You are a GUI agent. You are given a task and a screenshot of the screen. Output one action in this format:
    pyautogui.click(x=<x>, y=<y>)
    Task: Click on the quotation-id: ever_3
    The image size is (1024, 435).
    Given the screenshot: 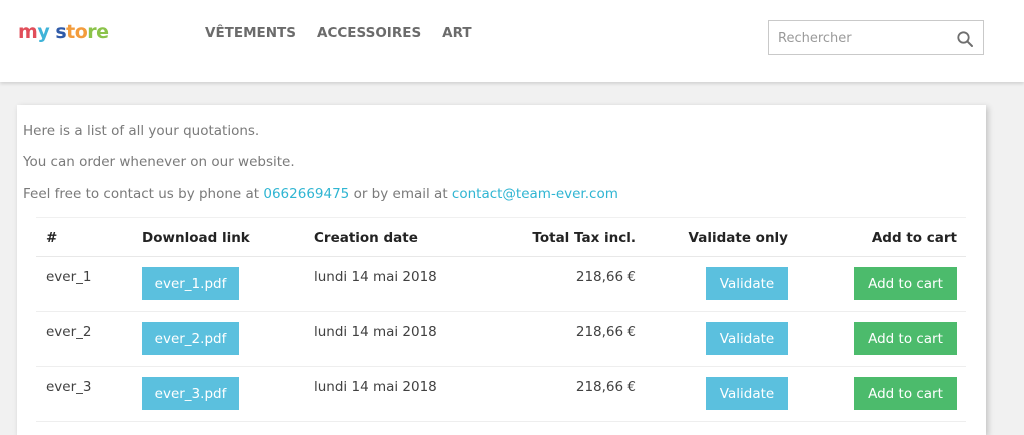 What is the action you would take?
    pyautogui.click(x=69, y=387)
    